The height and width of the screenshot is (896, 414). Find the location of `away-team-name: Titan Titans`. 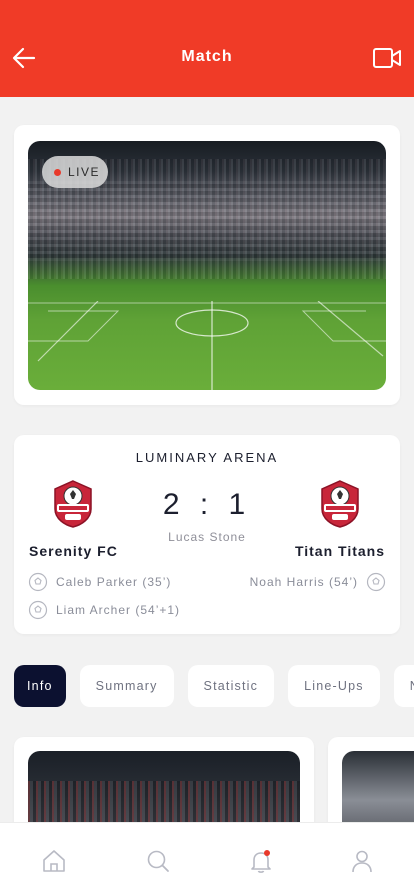

away-team-name: Titan Titans is located at coordinates (340, 551).